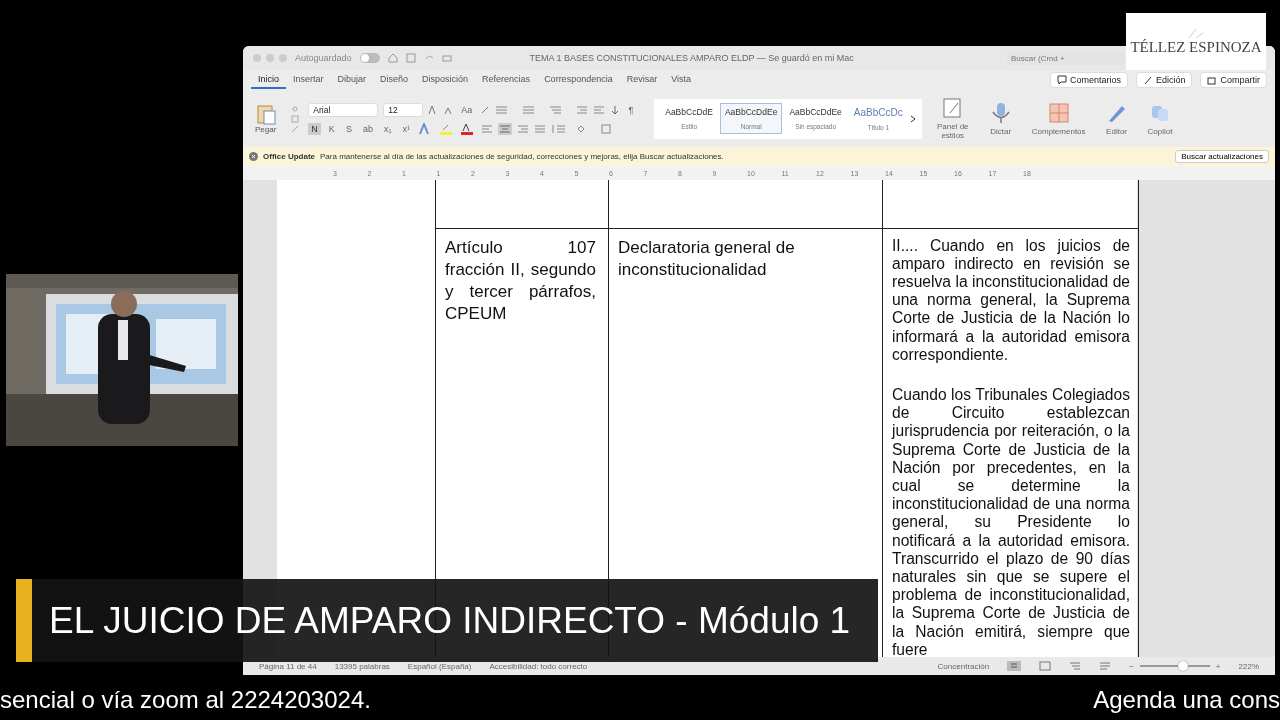 This screenshot has width=1280, height=720. Describe the element at coordinates (445, 80) in the screenshot. I see `ribbon-tab: Disposición` at that location.